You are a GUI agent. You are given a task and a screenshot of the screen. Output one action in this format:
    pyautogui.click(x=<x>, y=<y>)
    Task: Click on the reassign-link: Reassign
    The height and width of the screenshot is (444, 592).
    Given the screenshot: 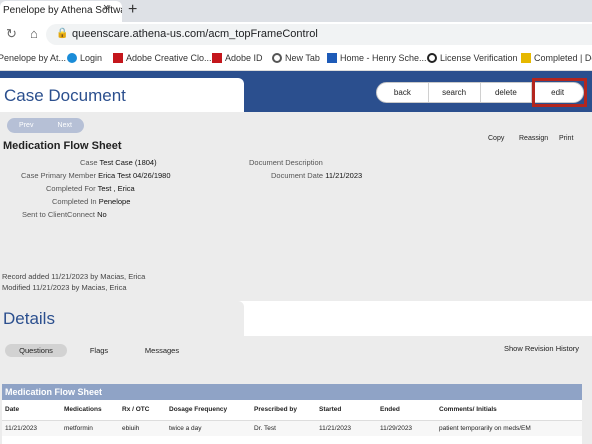 What is the action you would take?
    pyautogui.click(x=533, y=138)
    